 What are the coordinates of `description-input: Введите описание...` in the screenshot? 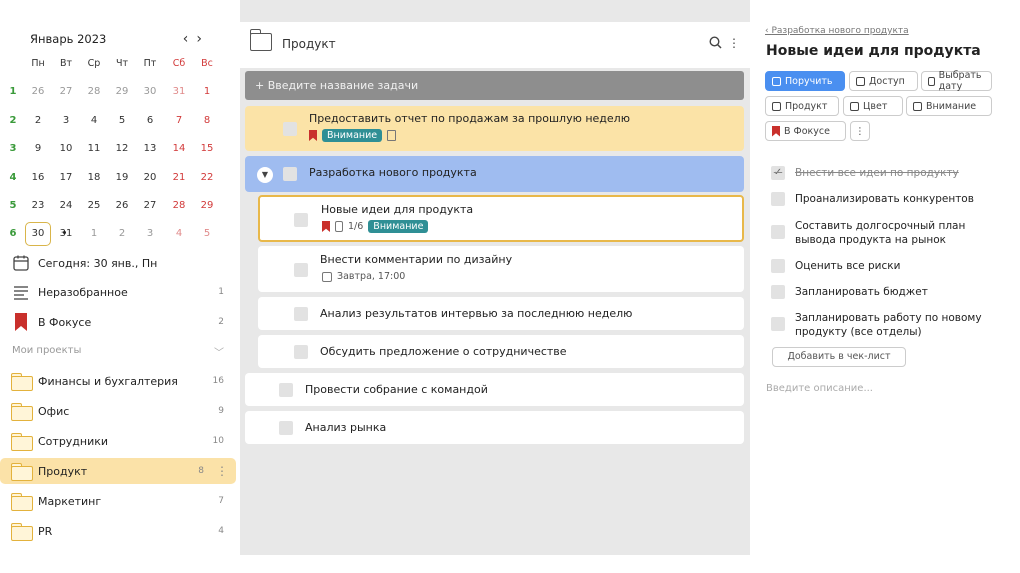 It's located at (819, 388).